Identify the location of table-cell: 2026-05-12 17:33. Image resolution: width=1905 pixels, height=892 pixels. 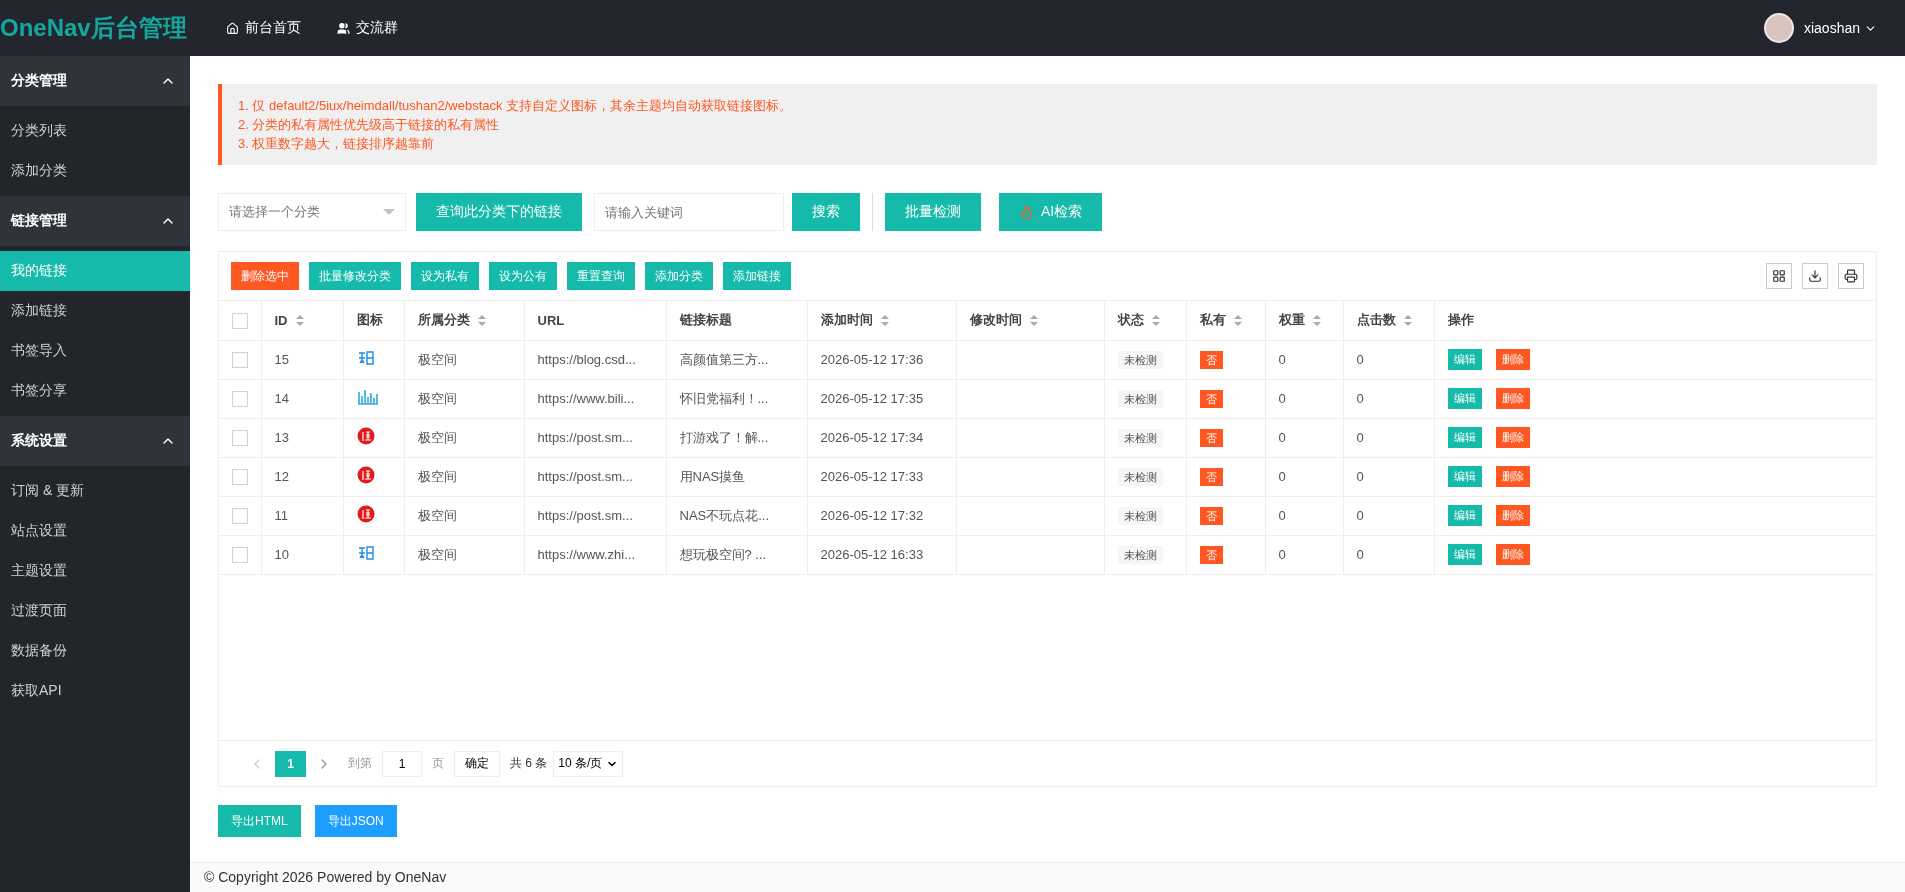
(881, 476).